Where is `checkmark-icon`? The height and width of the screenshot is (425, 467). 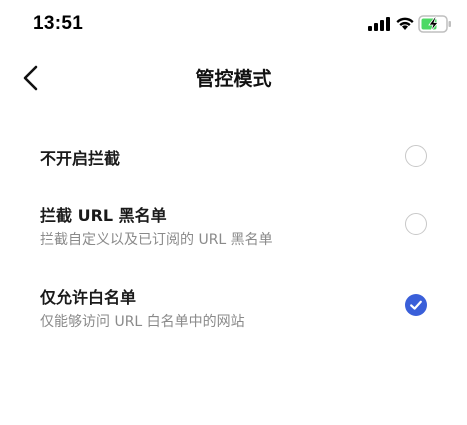 checkmark-icon is located at coordinates (416, 305).